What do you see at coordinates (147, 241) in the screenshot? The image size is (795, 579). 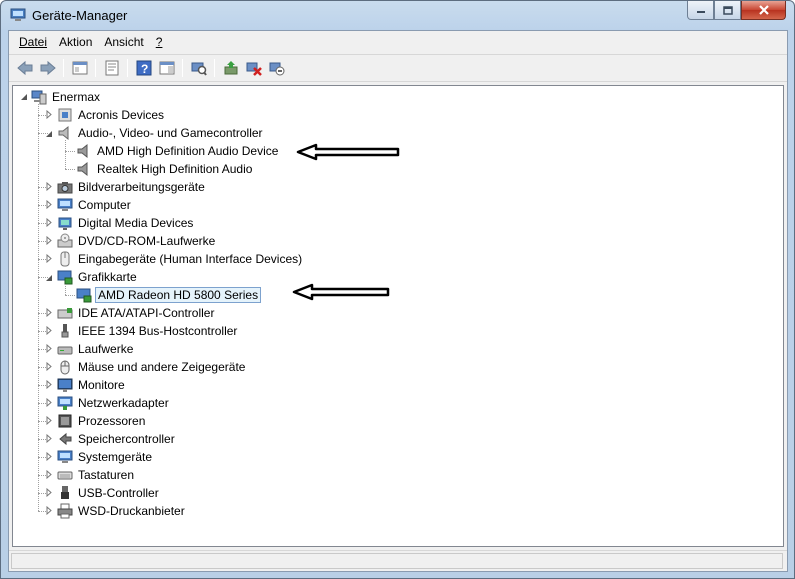 I see `tree-category-label: DVD/CD-ROM-Laufwerke` at bounding box center [147, 241].